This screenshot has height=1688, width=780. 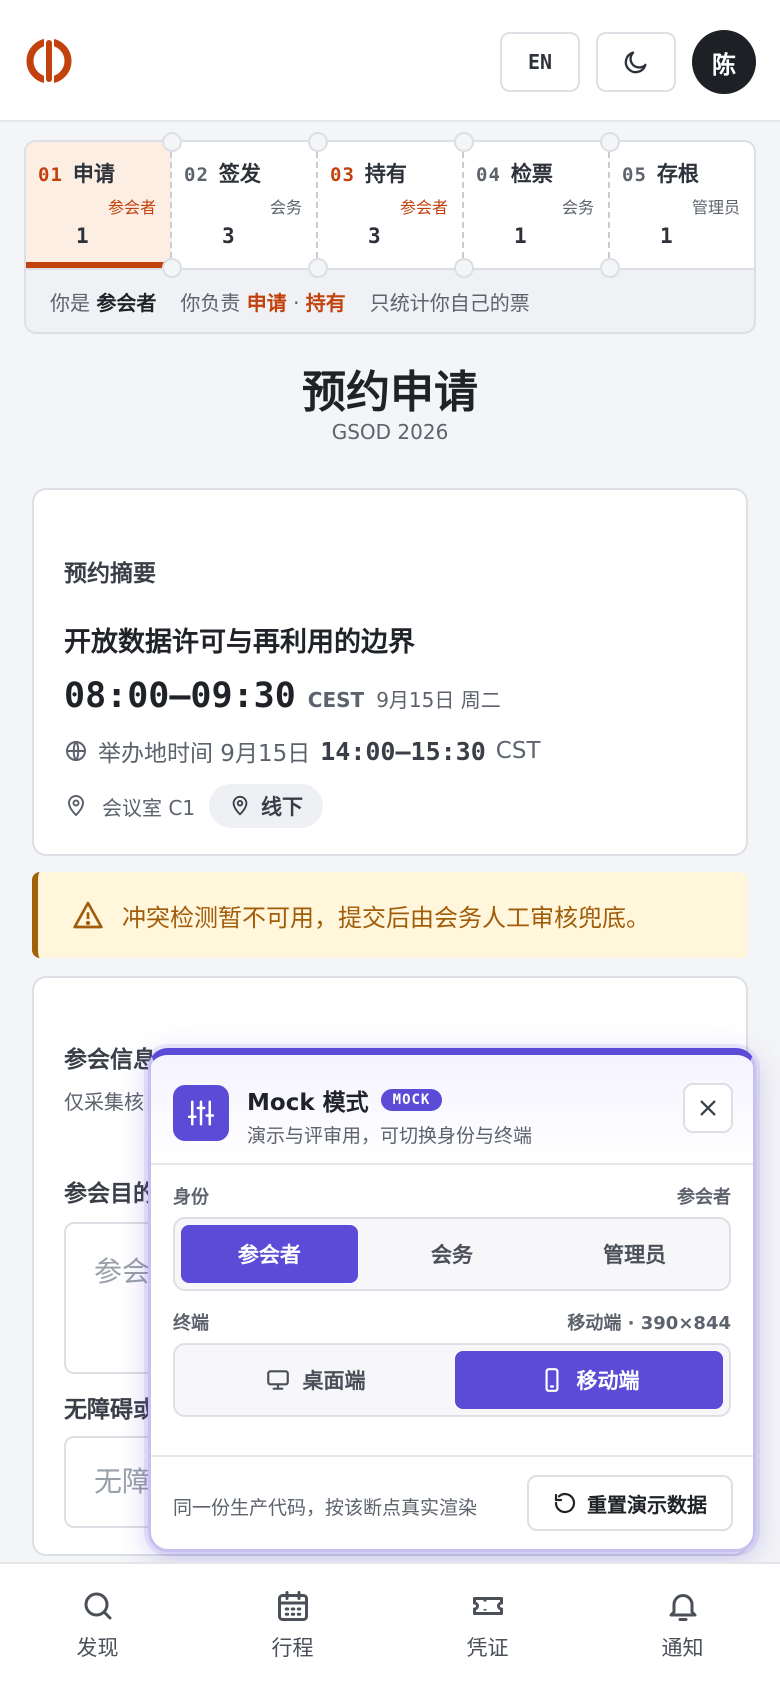 I want to click on monitor-icon, so click(x=277, y=1380).